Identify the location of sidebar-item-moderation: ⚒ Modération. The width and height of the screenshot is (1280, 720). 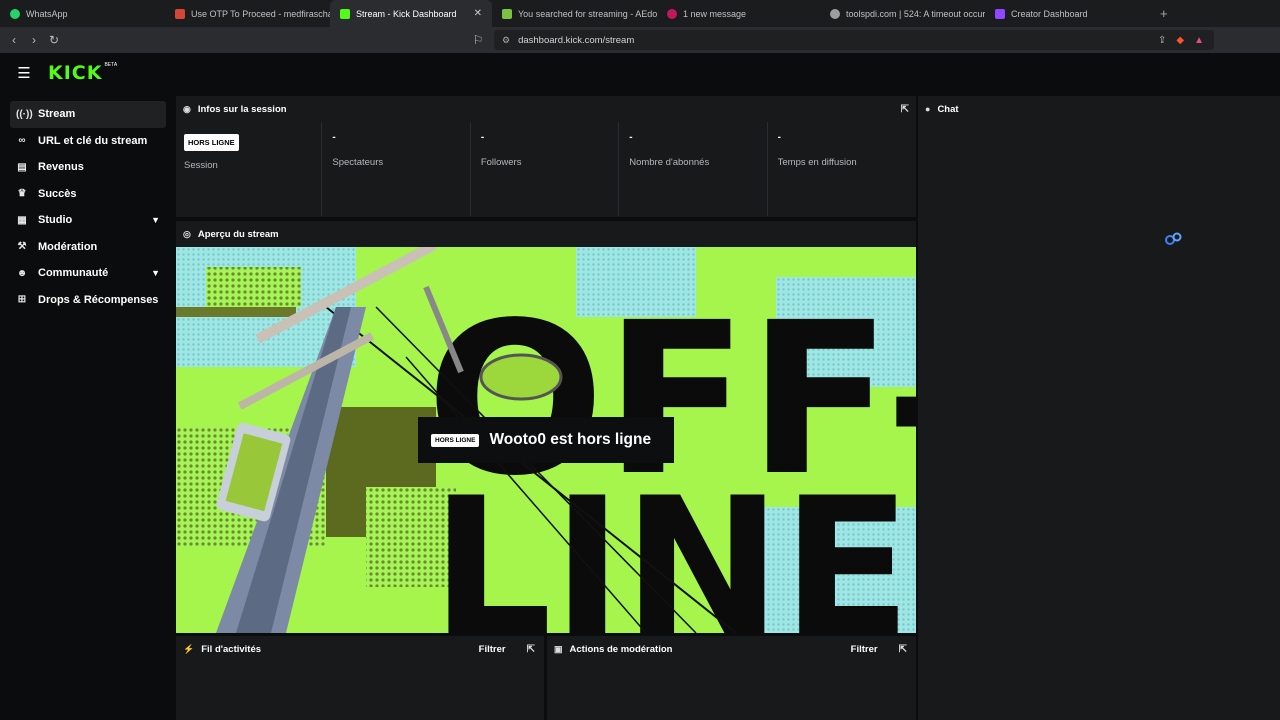
(88, 247).